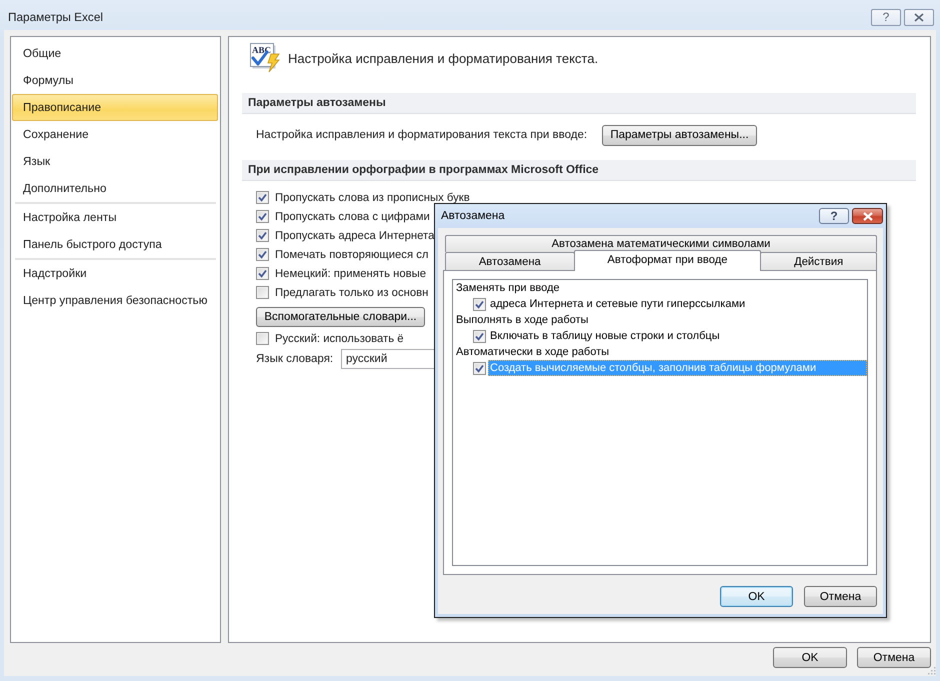  What do you see at coordinates (354, 236) in the screenshot?
I see `checkbox-label: Пропускать адреса Интернета` at bounding box center [354, 236].